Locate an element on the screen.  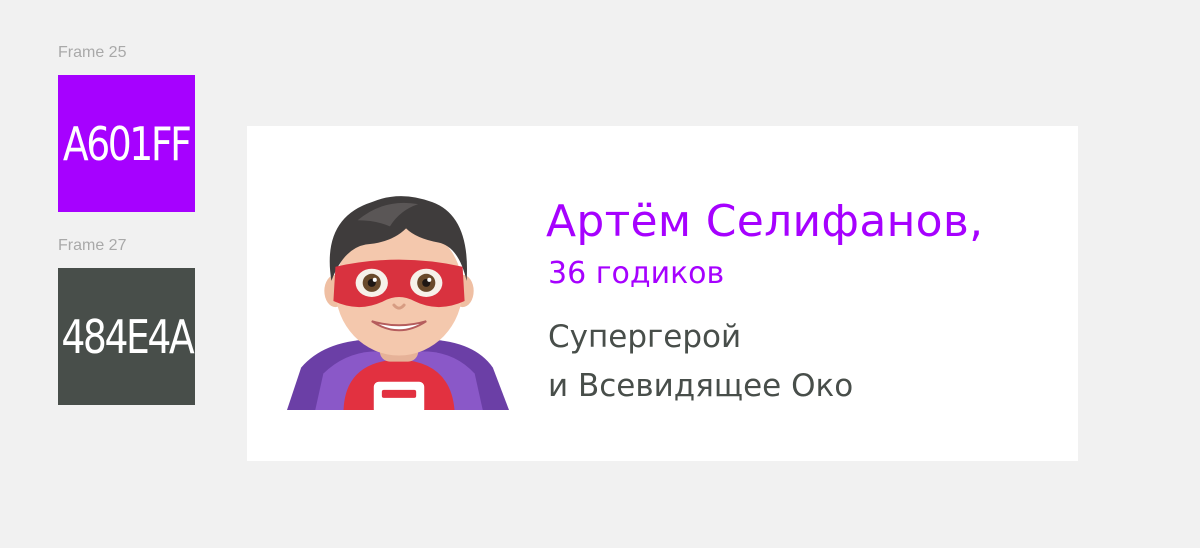
frame-25-hex: A601FF is located at coordinates (127, 143).